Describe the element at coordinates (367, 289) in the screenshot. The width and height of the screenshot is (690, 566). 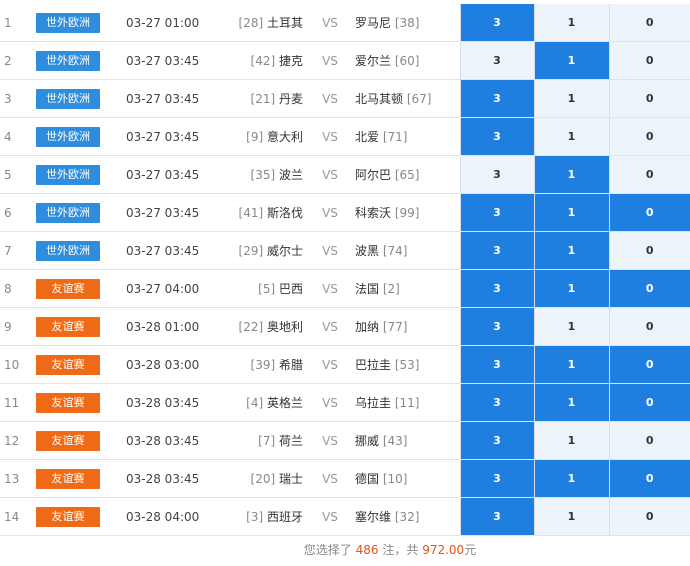
I see `away-team: 法国` at that location.